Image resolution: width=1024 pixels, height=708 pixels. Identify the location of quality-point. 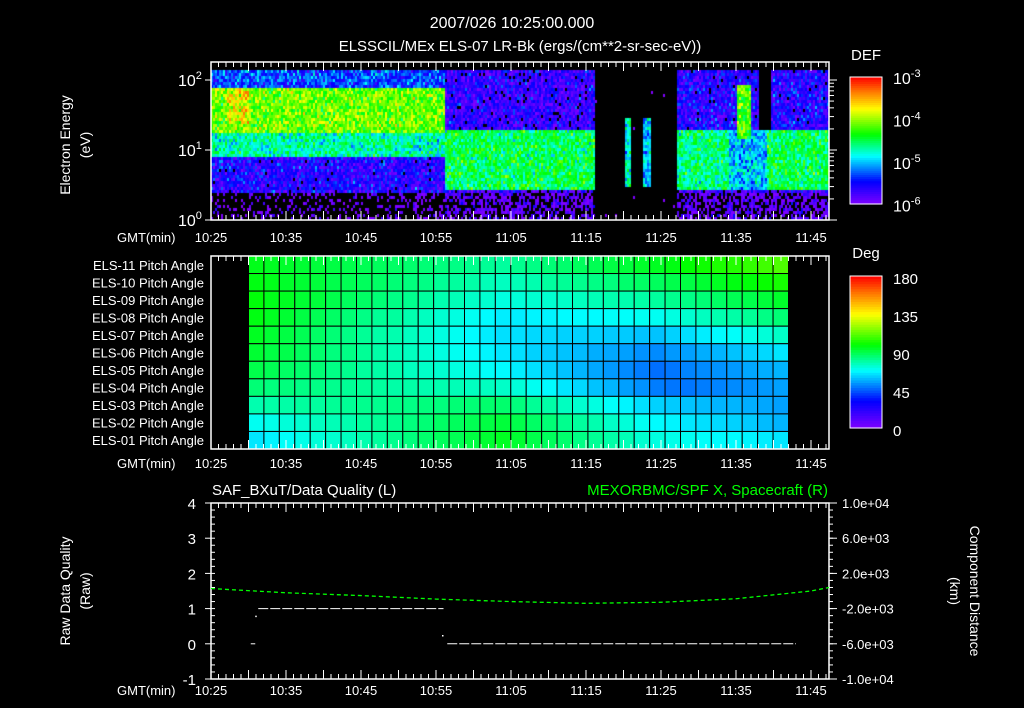
(256, 616).